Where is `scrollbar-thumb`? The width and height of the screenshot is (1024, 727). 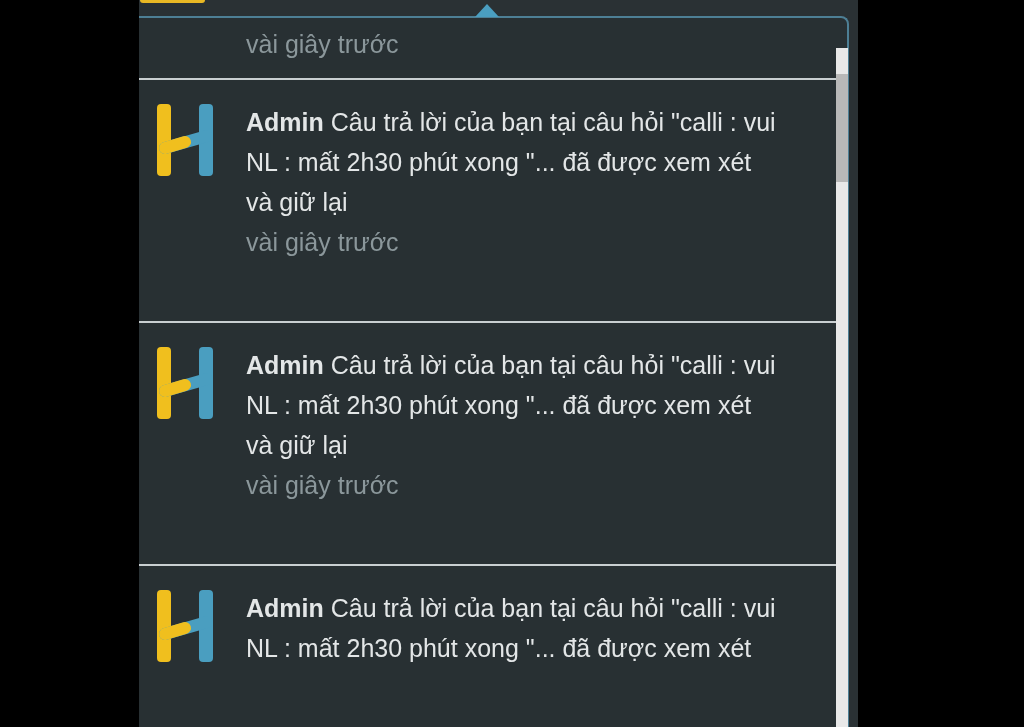
scrollbar-thumb is located at coordinates (842, 128).